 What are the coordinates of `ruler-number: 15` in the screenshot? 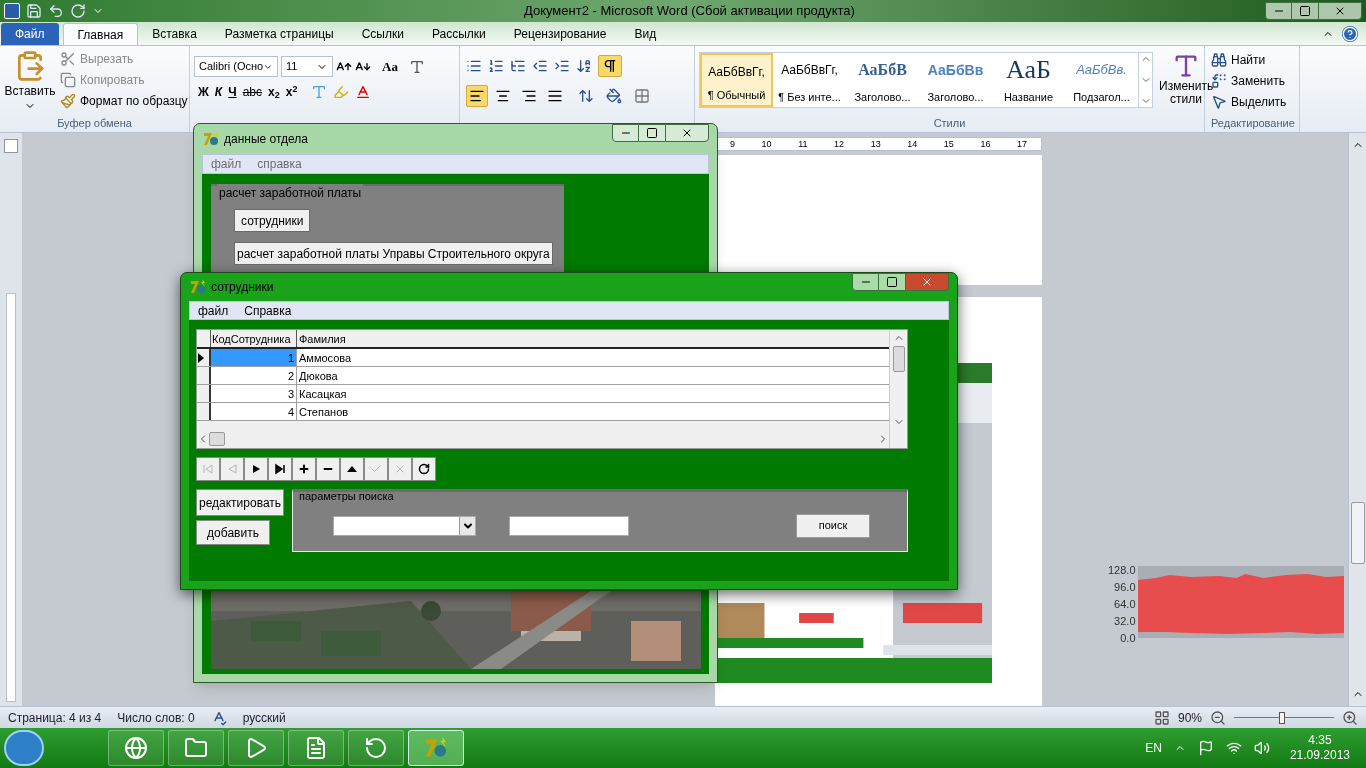 It's located at (948, 144).